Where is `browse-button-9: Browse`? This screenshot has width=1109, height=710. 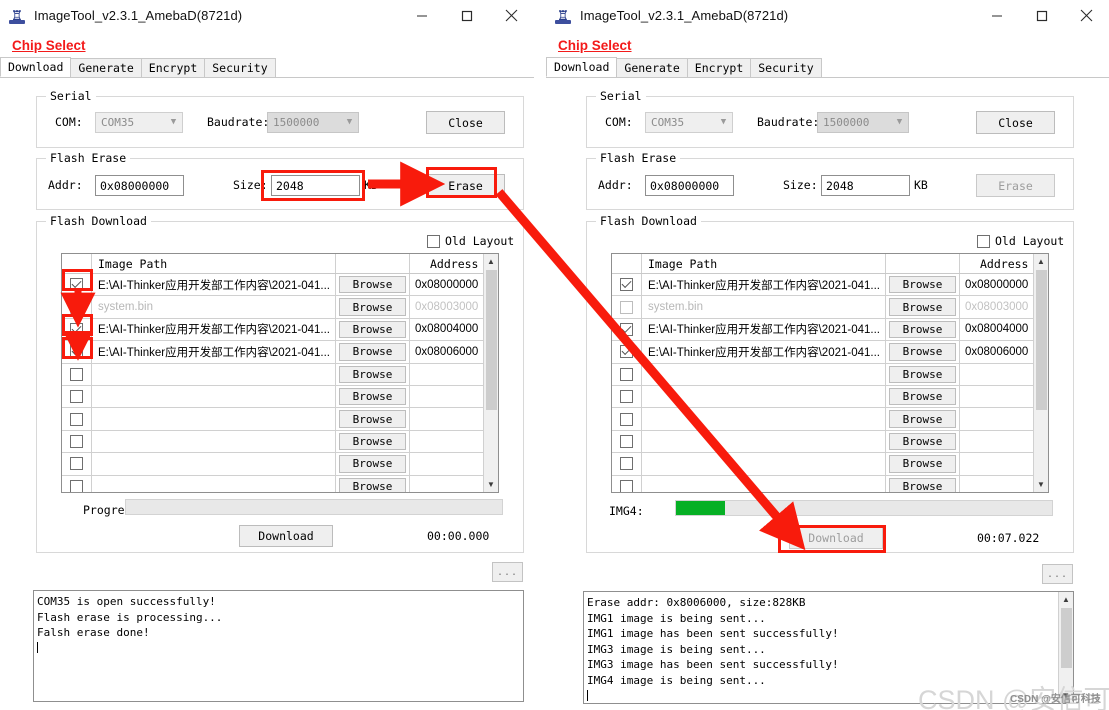
browse-button-9: Browse is located at coordinates (372, 464).